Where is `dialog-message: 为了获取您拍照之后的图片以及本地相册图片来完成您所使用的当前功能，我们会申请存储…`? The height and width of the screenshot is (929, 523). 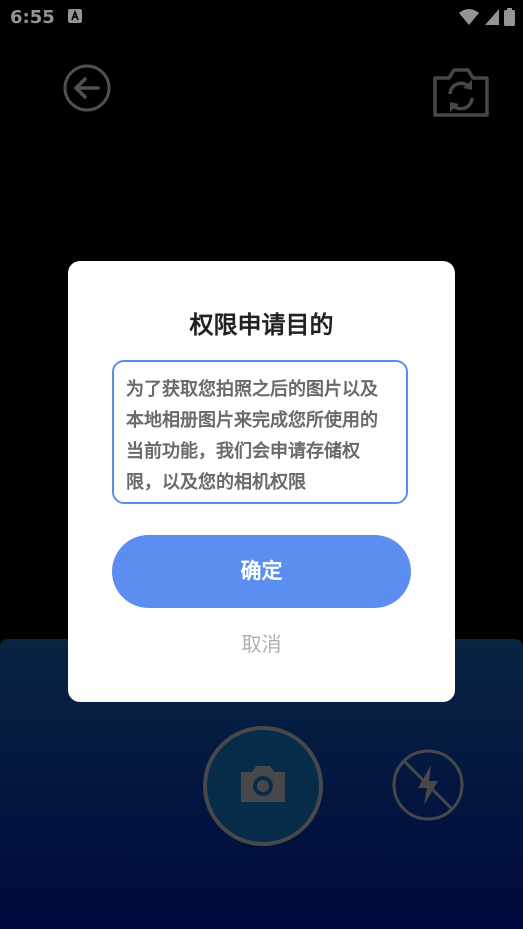
dialog-message: 为了获取您拍照之后的图片以及本地相册图片来完成您所使用的当前功能，我们会申请存储… is located at coordinates (260, 432).